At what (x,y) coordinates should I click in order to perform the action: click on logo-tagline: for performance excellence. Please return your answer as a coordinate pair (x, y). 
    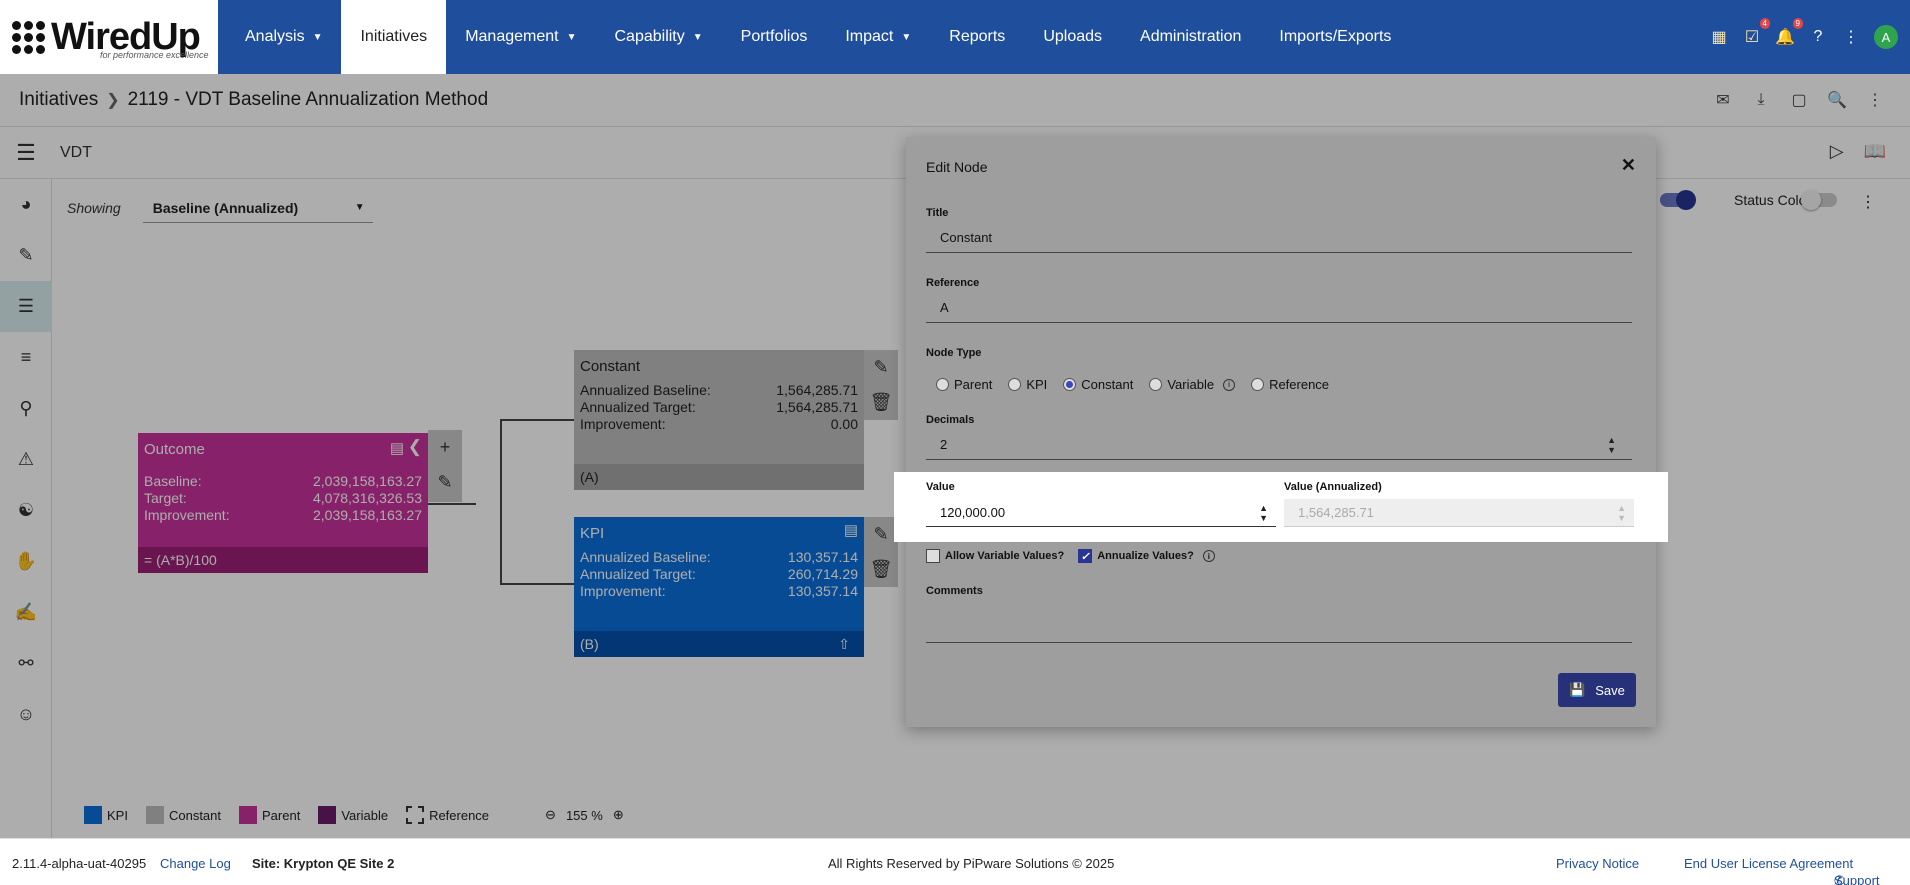
    Looking at the image, I should click on (154, 55).